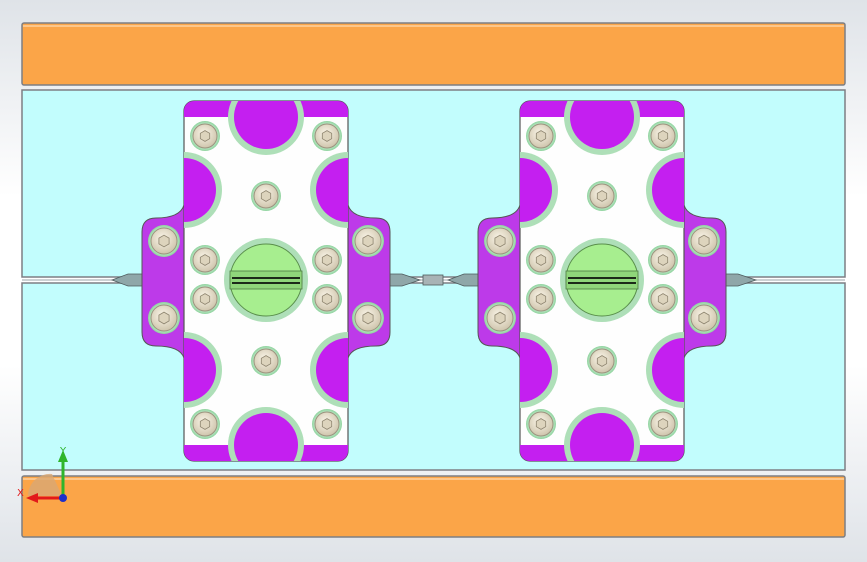 The image size is (867, 562). What do you see at coordinates (63, 451) in the screenshot?
I see `axis-y-label: Y` at bounding box center [63, 451].